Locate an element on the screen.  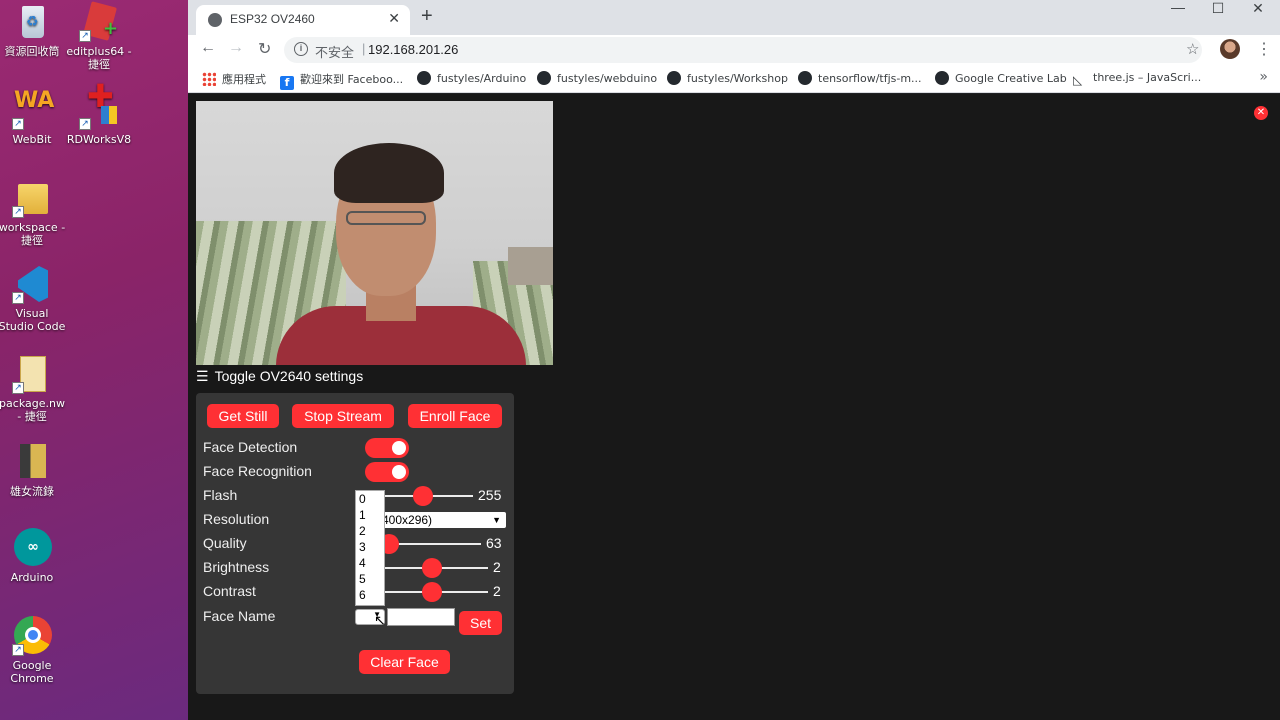
close-window-icon: ✕ is located at coordinates (1258, 9).